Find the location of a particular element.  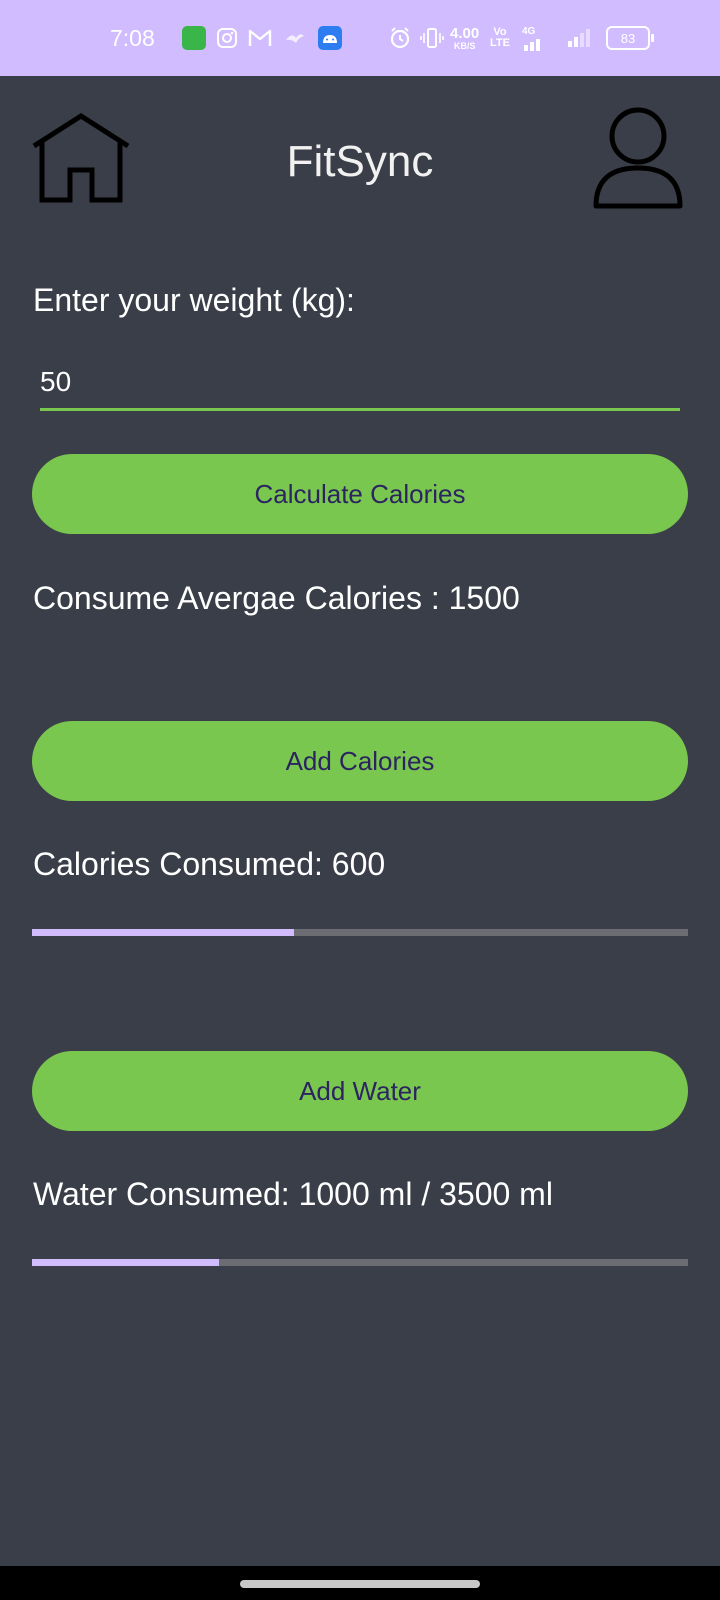

calories-progress-bar is located at coordinates (360, 932).